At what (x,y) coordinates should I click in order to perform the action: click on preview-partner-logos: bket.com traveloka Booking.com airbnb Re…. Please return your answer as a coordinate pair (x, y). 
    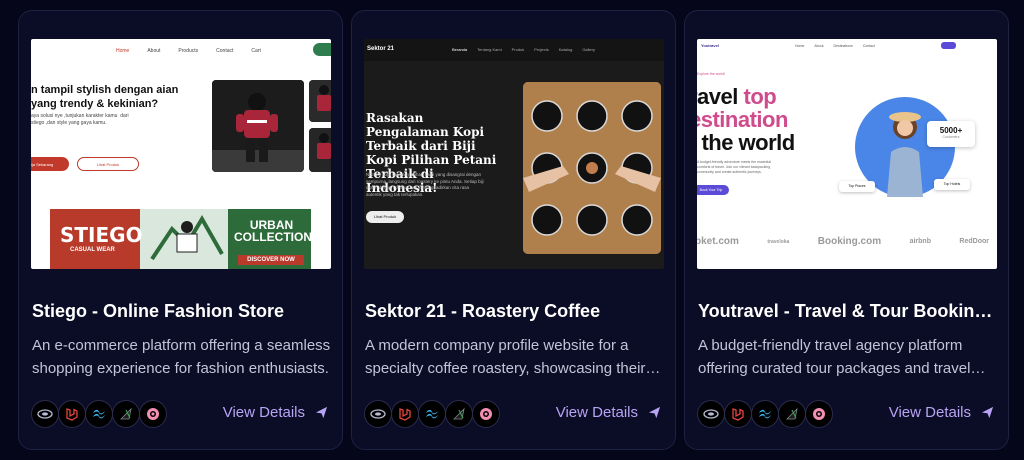
    Looking at the image, I should click on (843, 241).